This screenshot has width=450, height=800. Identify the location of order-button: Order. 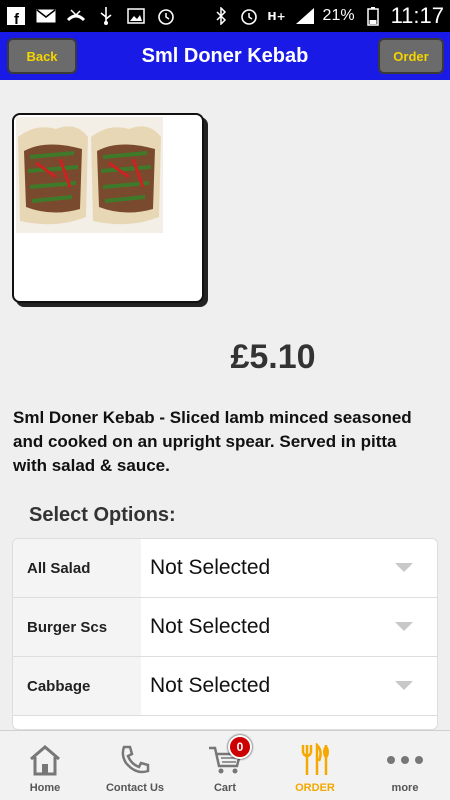
(411, 56).